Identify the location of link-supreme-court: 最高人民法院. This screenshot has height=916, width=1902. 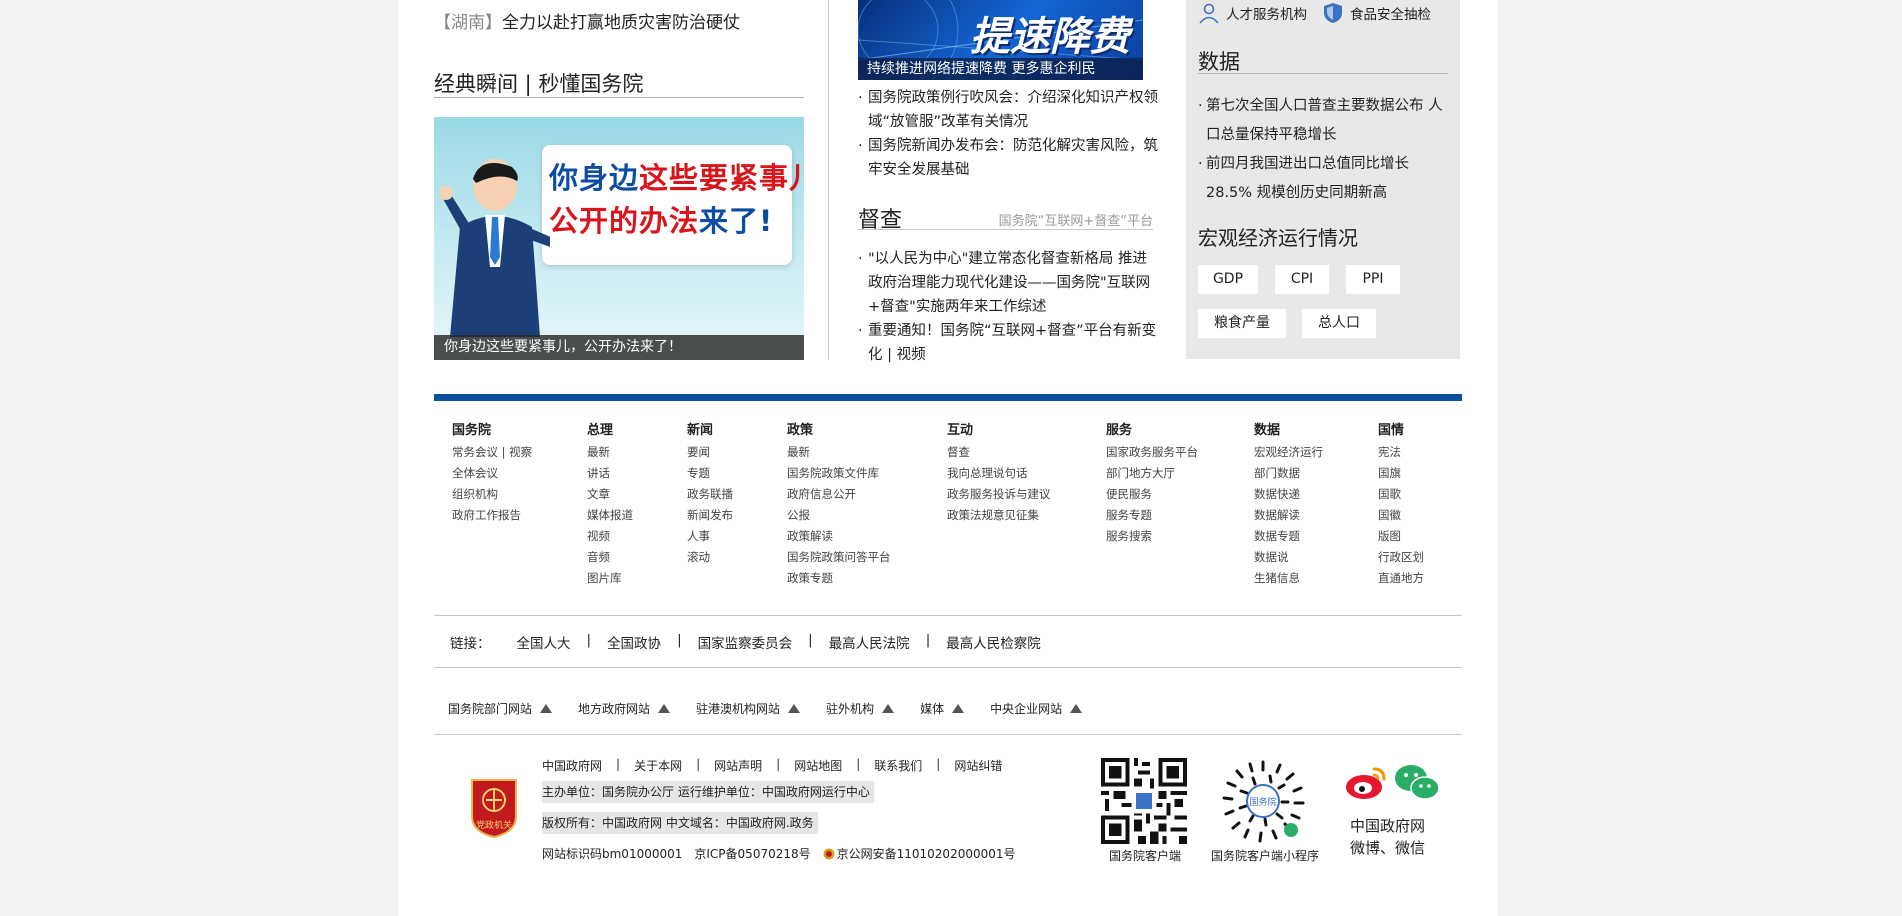
(869, 642).